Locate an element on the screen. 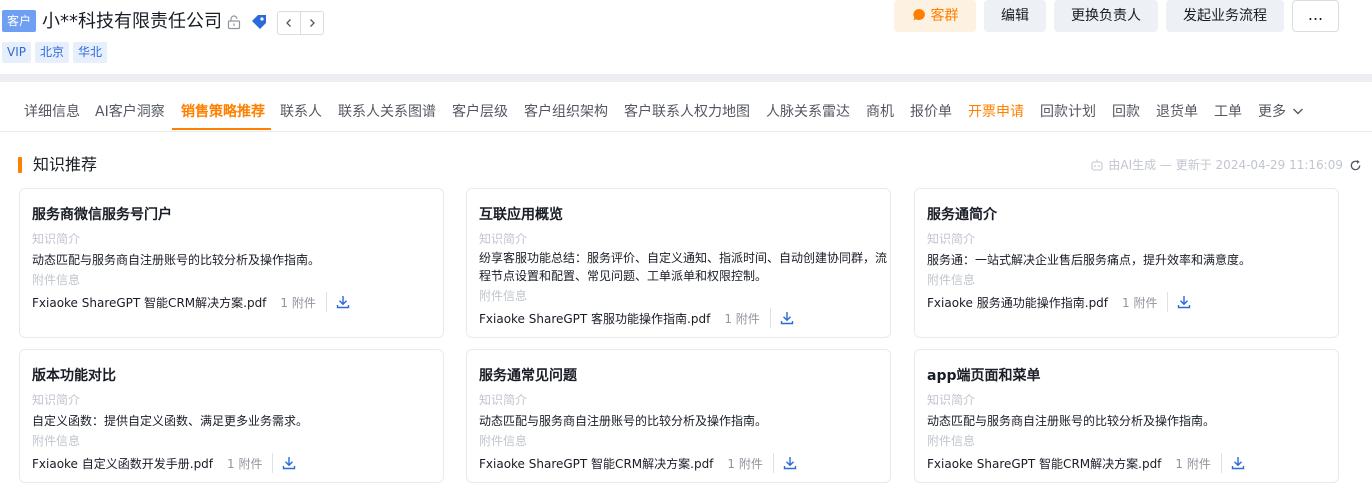  tag-region-area: 华北 is located at coordinates (90, 52).